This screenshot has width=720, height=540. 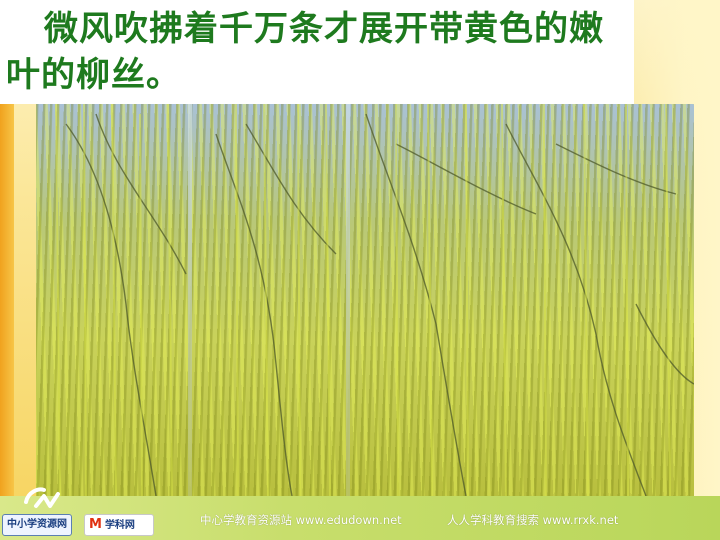 What do you see at coordinates (305, 52) in the screenshot?
I see `slide-heading: 微风吹拂着千万条才展开带黄色的嫩叶的柳丝。` at bounding box center [305, 52].